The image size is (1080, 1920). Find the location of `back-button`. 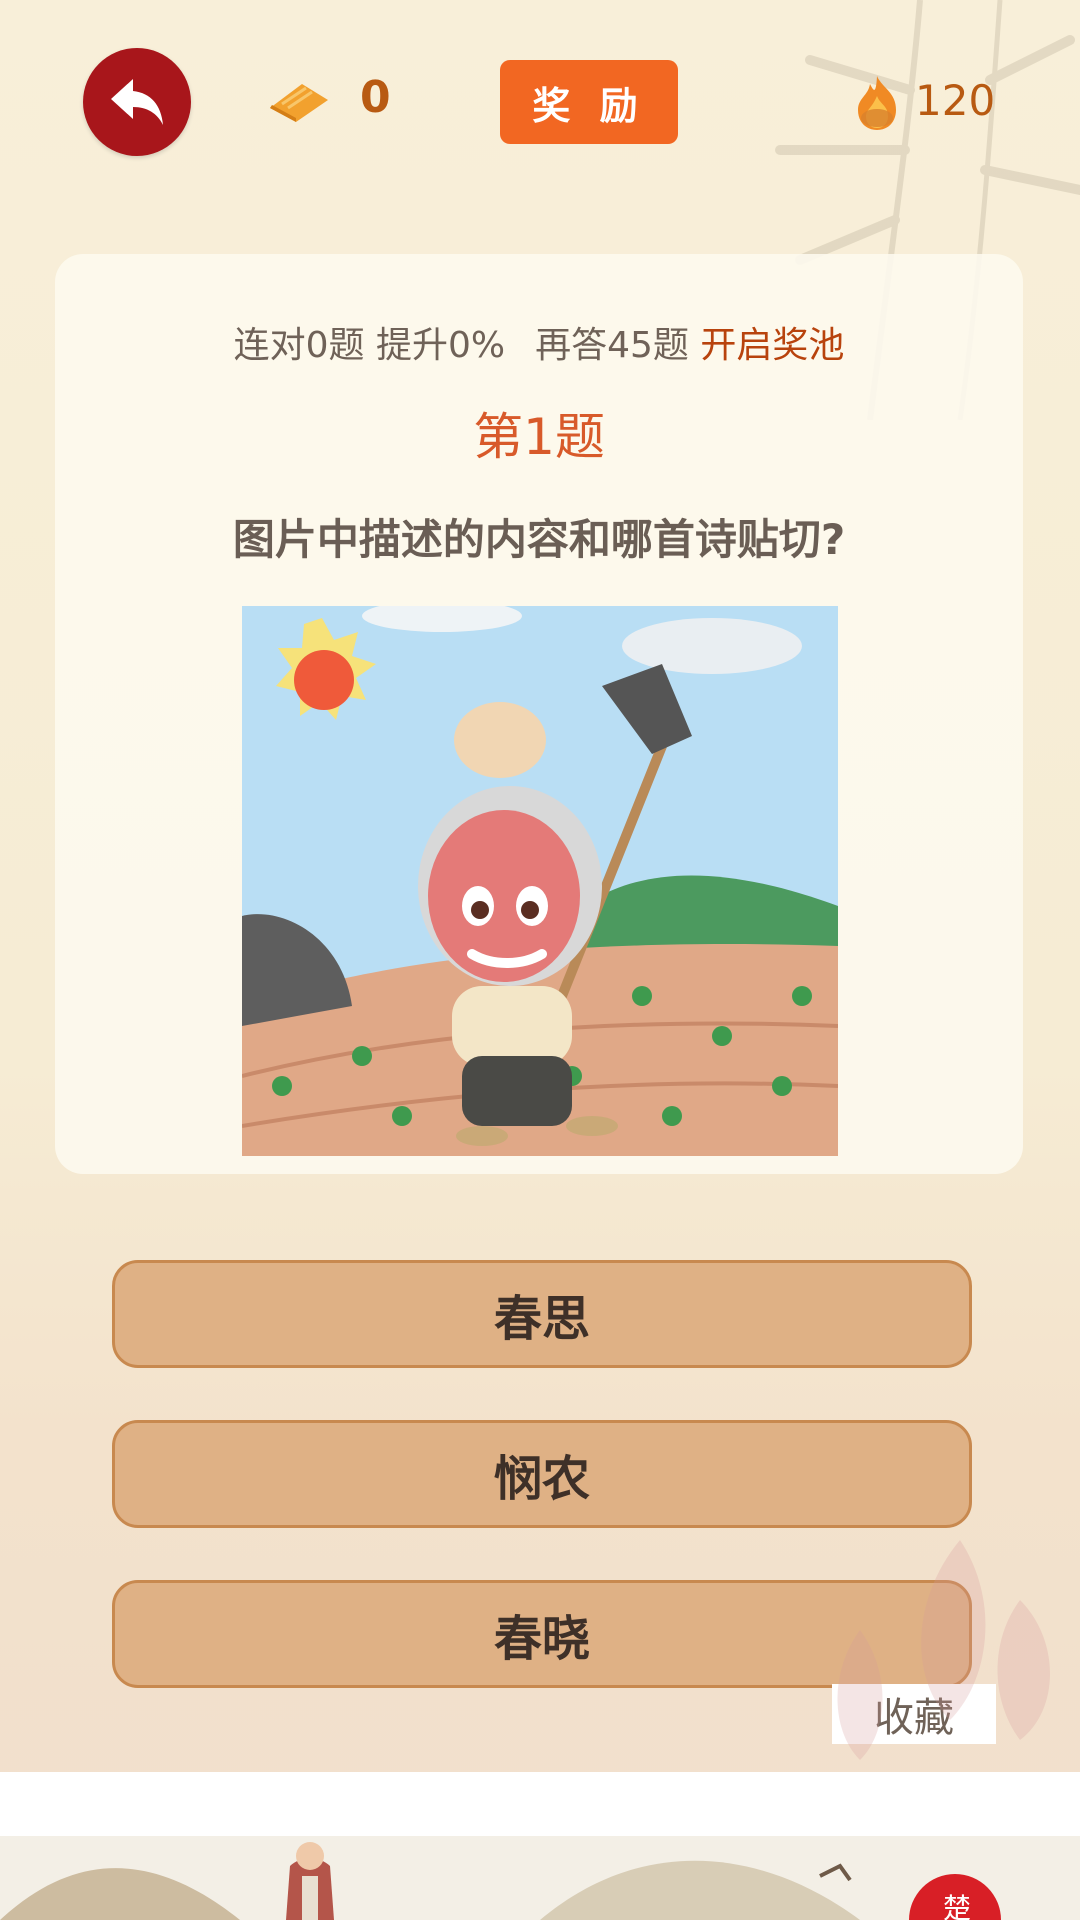

back-button is located at coordinates (137, 102).